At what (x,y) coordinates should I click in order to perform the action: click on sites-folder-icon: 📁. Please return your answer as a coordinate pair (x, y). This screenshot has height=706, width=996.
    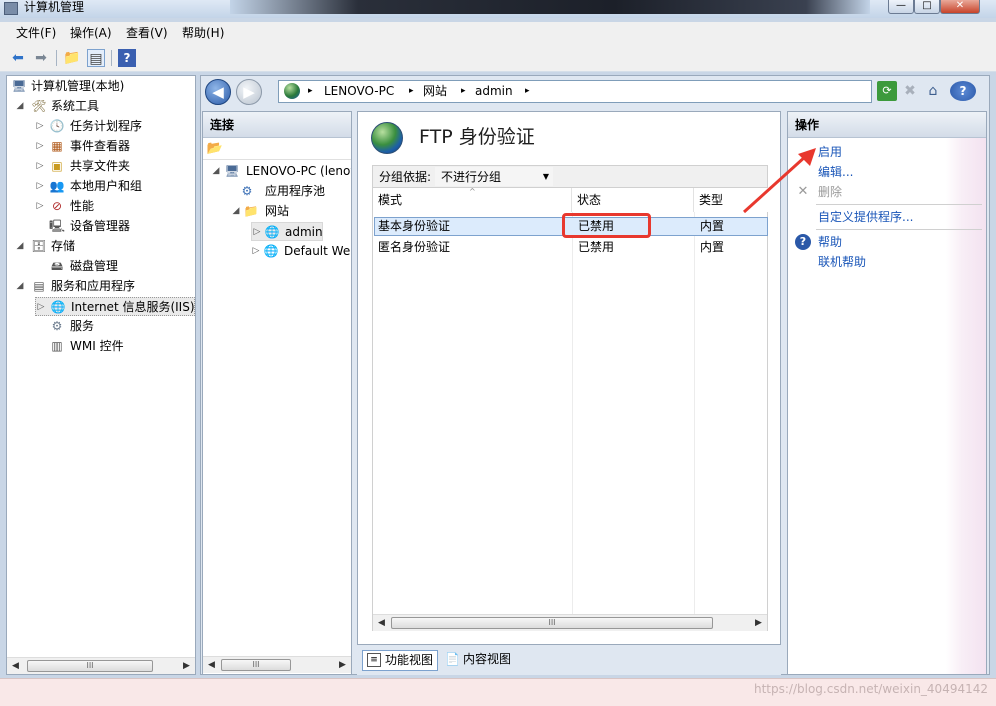
    Looking at the image, I should click on (251, 211).